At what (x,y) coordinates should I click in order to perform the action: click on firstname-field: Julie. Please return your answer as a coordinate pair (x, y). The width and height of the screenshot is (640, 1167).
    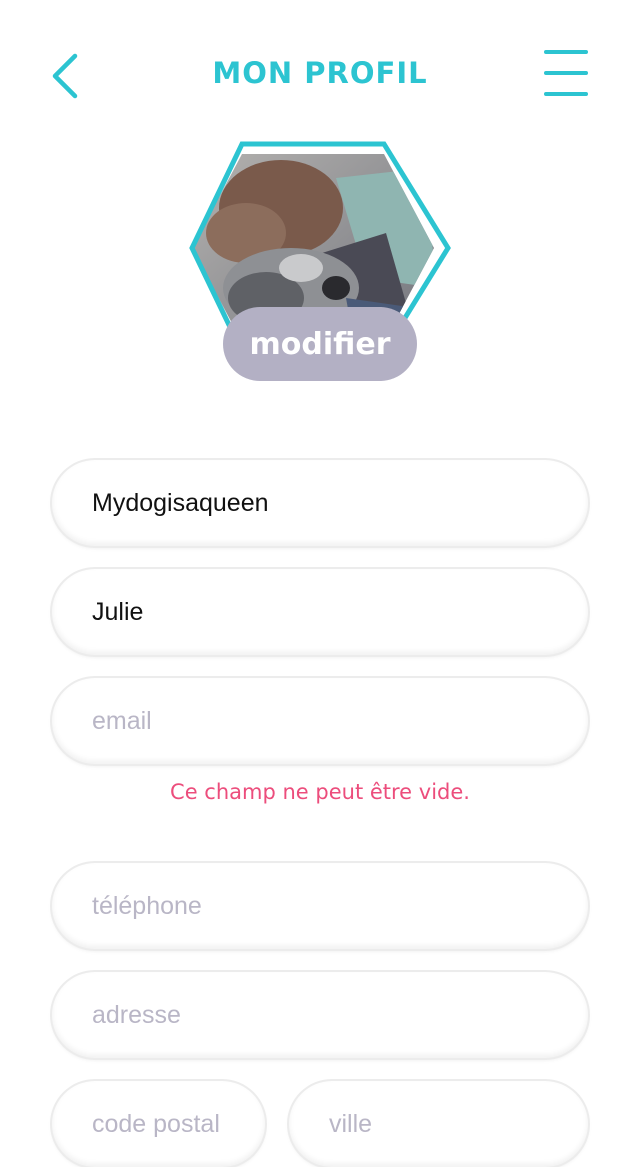
    Looking at the image, I should click on (320, 612).